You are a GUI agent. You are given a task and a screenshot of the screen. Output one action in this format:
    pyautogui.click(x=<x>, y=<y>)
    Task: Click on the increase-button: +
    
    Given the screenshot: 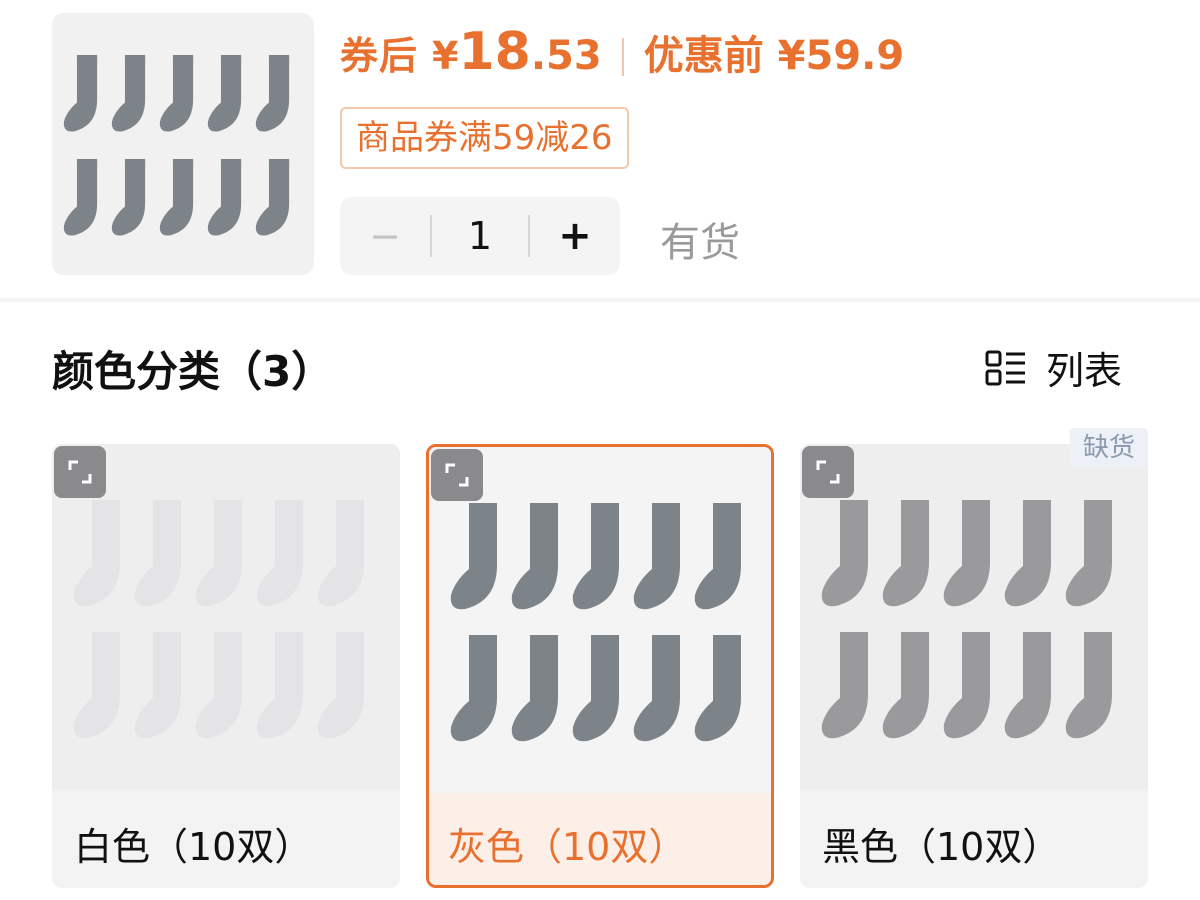 What is the action you would take?
    pyautogui.click(x=575, y=236)
    